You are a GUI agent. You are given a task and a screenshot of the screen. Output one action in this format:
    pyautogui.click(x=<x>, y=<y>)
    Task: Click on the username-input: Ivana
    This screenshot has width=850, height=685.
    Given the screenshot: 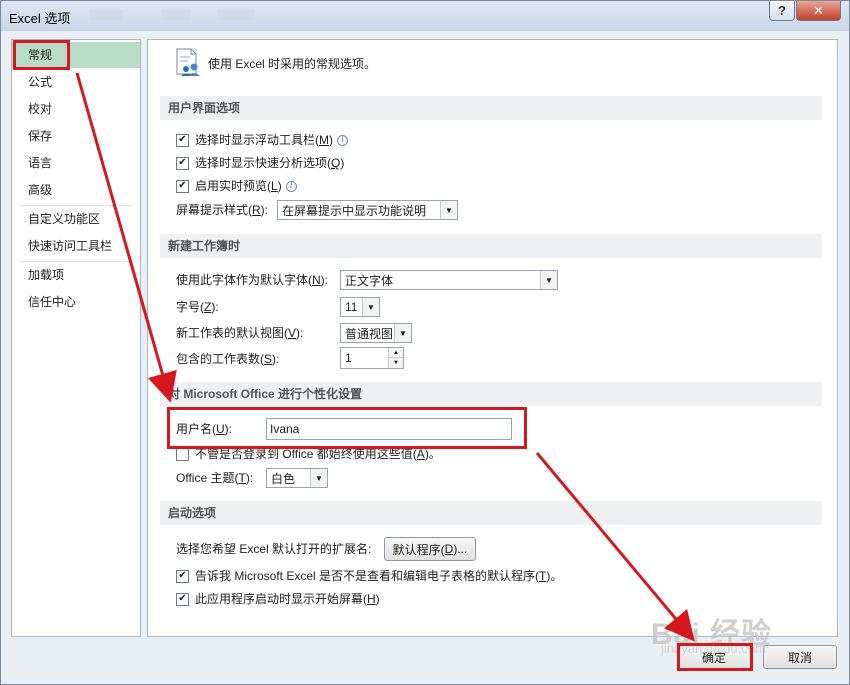 What is the action you would take?
    pyautogui.click(x=389, y=429)
    